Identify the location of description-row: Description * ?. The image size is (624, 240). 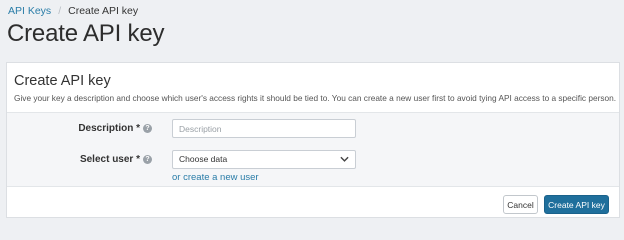
(313, 129).